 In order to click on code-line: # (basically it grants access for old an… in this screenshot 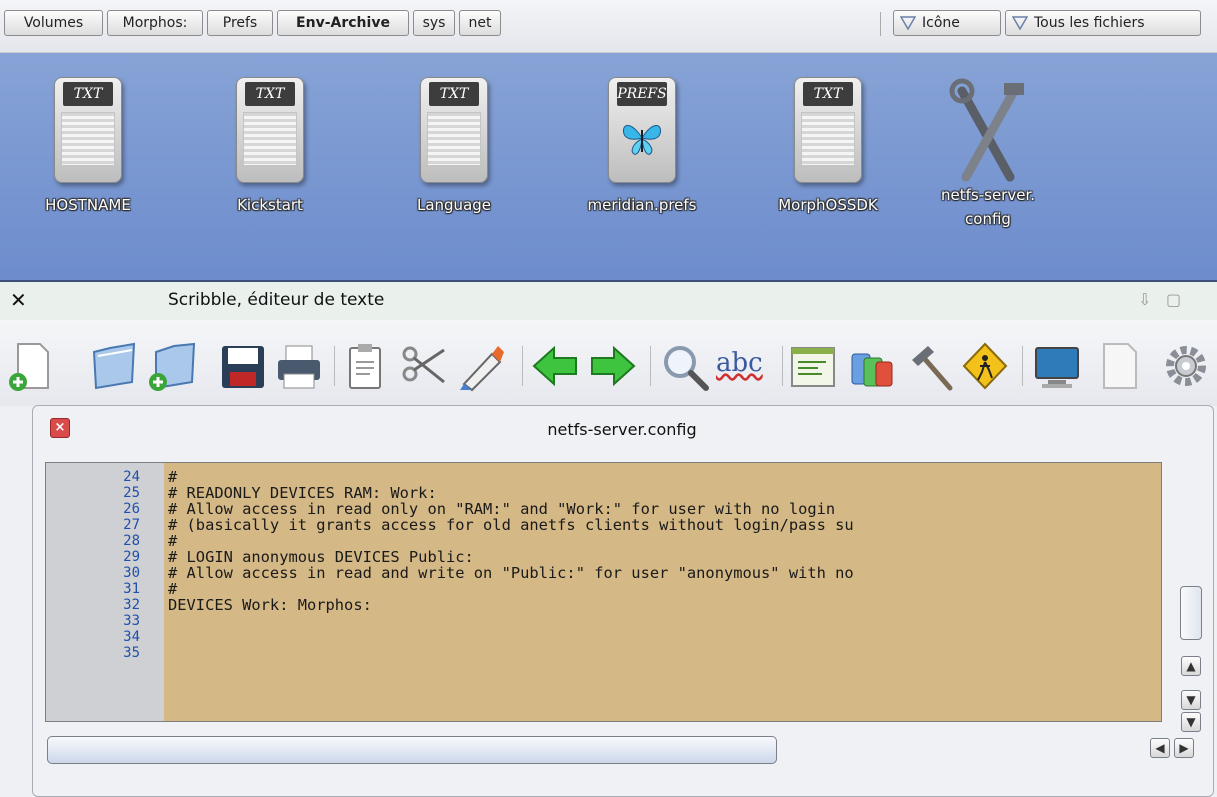, I will do `click(511, 525)`.